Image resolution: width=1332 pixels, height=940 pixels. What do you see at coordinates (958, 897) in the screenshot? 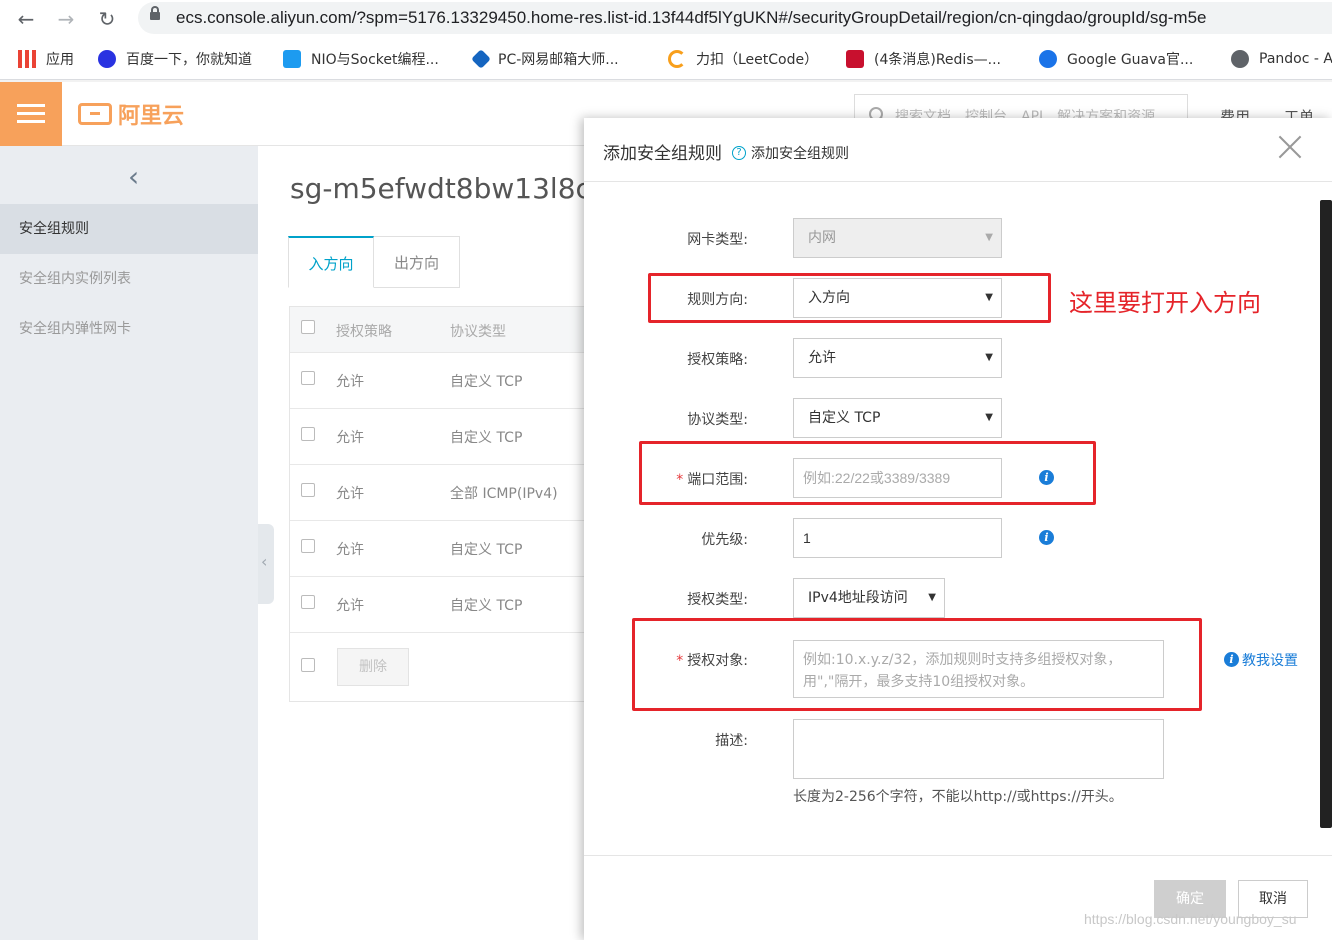
I see `dialog-footer: 确定 取消` at bounding box center [958, 897].